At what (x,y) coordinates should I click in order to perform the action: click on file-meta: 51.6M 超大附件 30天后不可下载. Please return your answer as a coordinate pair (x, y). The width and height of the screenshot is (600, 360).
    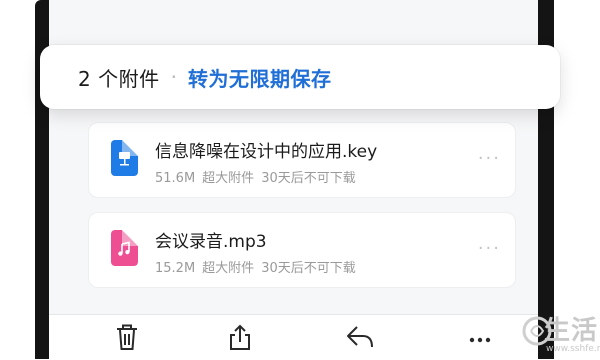
    Looking at the image, I should click on (259, 176).